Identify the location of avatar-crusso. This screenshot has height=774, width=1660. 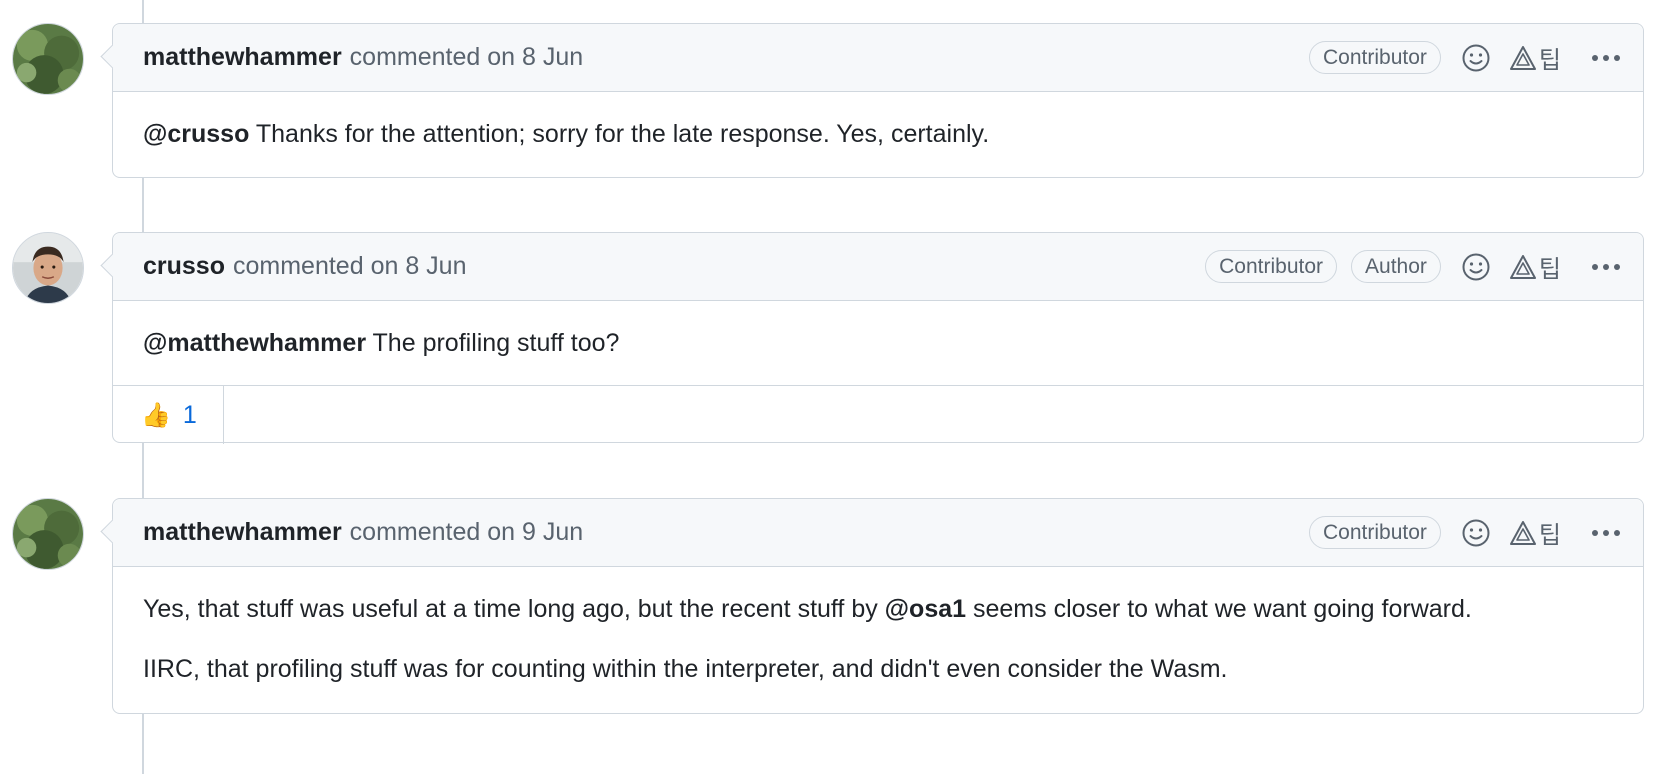
(48, 268).